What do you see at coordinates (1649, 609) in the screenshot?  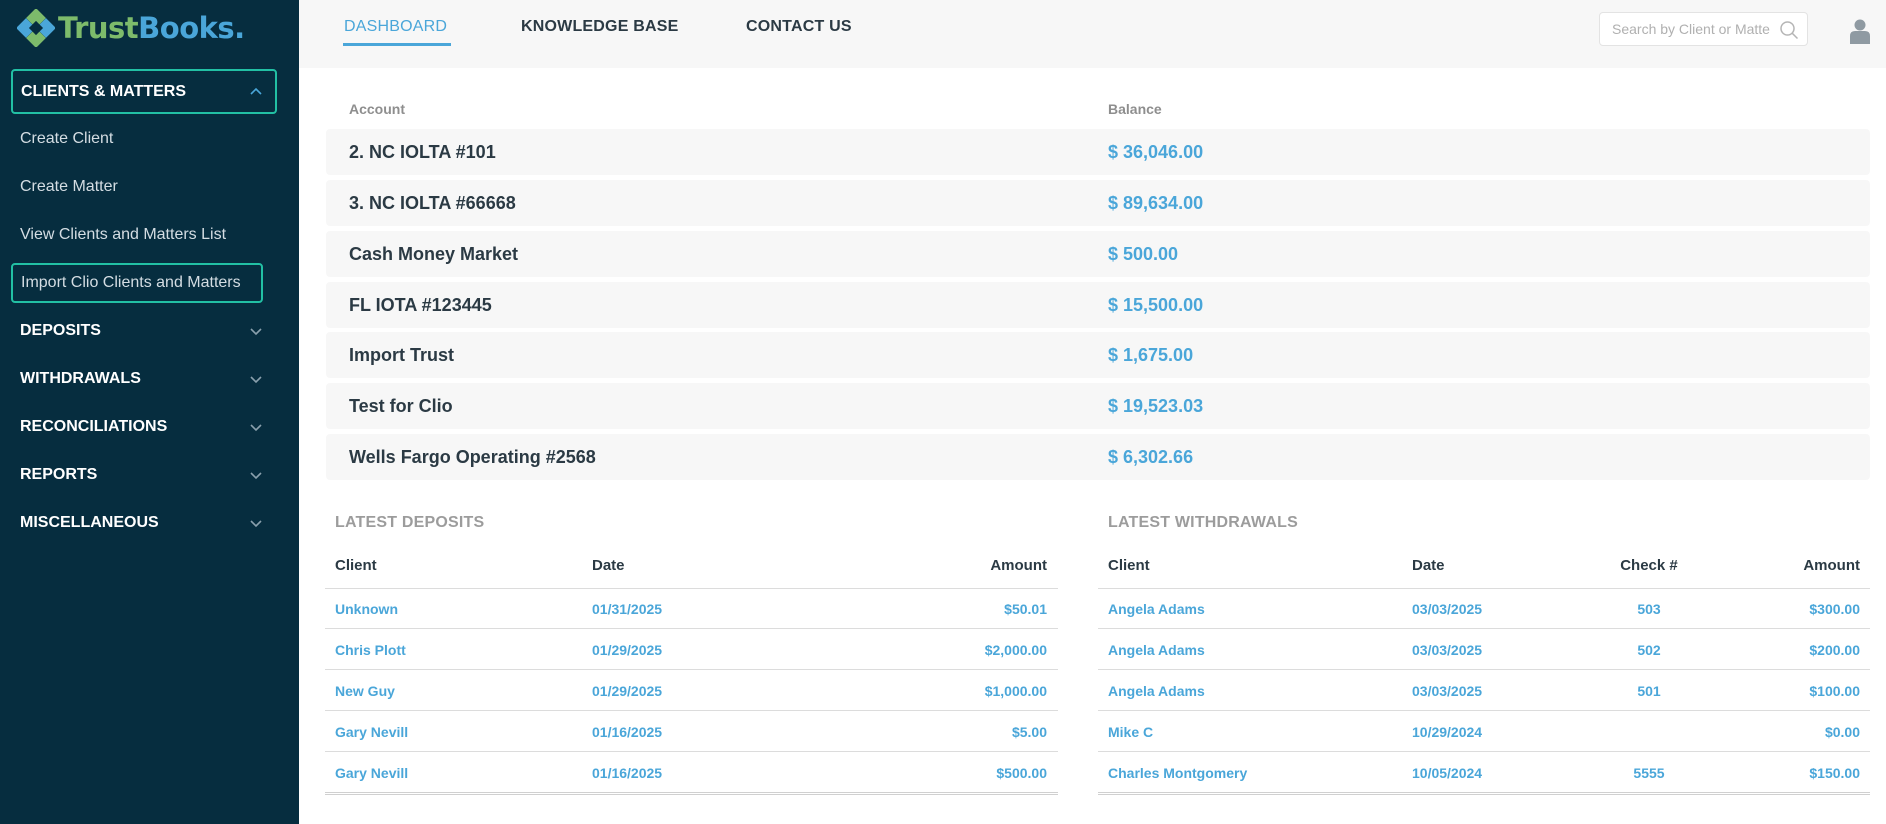 I see `withdrawal-check-link: 503` at bounding box center [1649, 609].